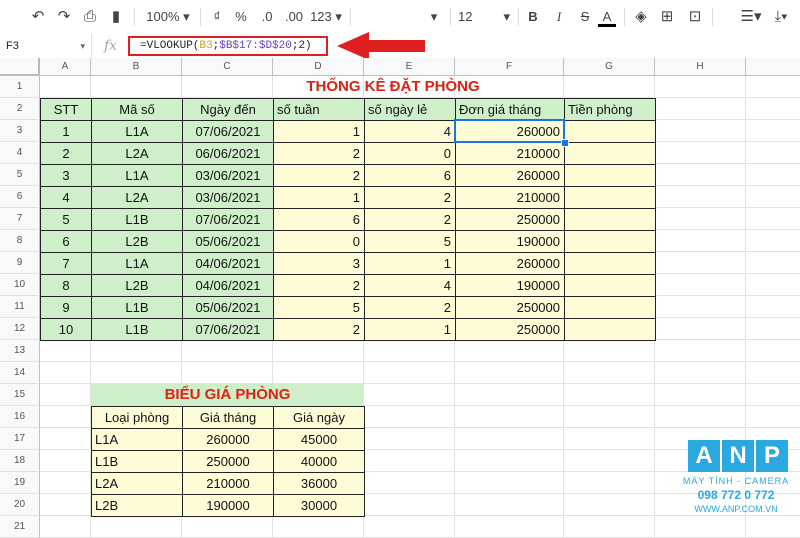  What do you see at coordinates (20, 307) in the screenshot?
I see `row-header-11: 11` at bounding box center [20, 307].